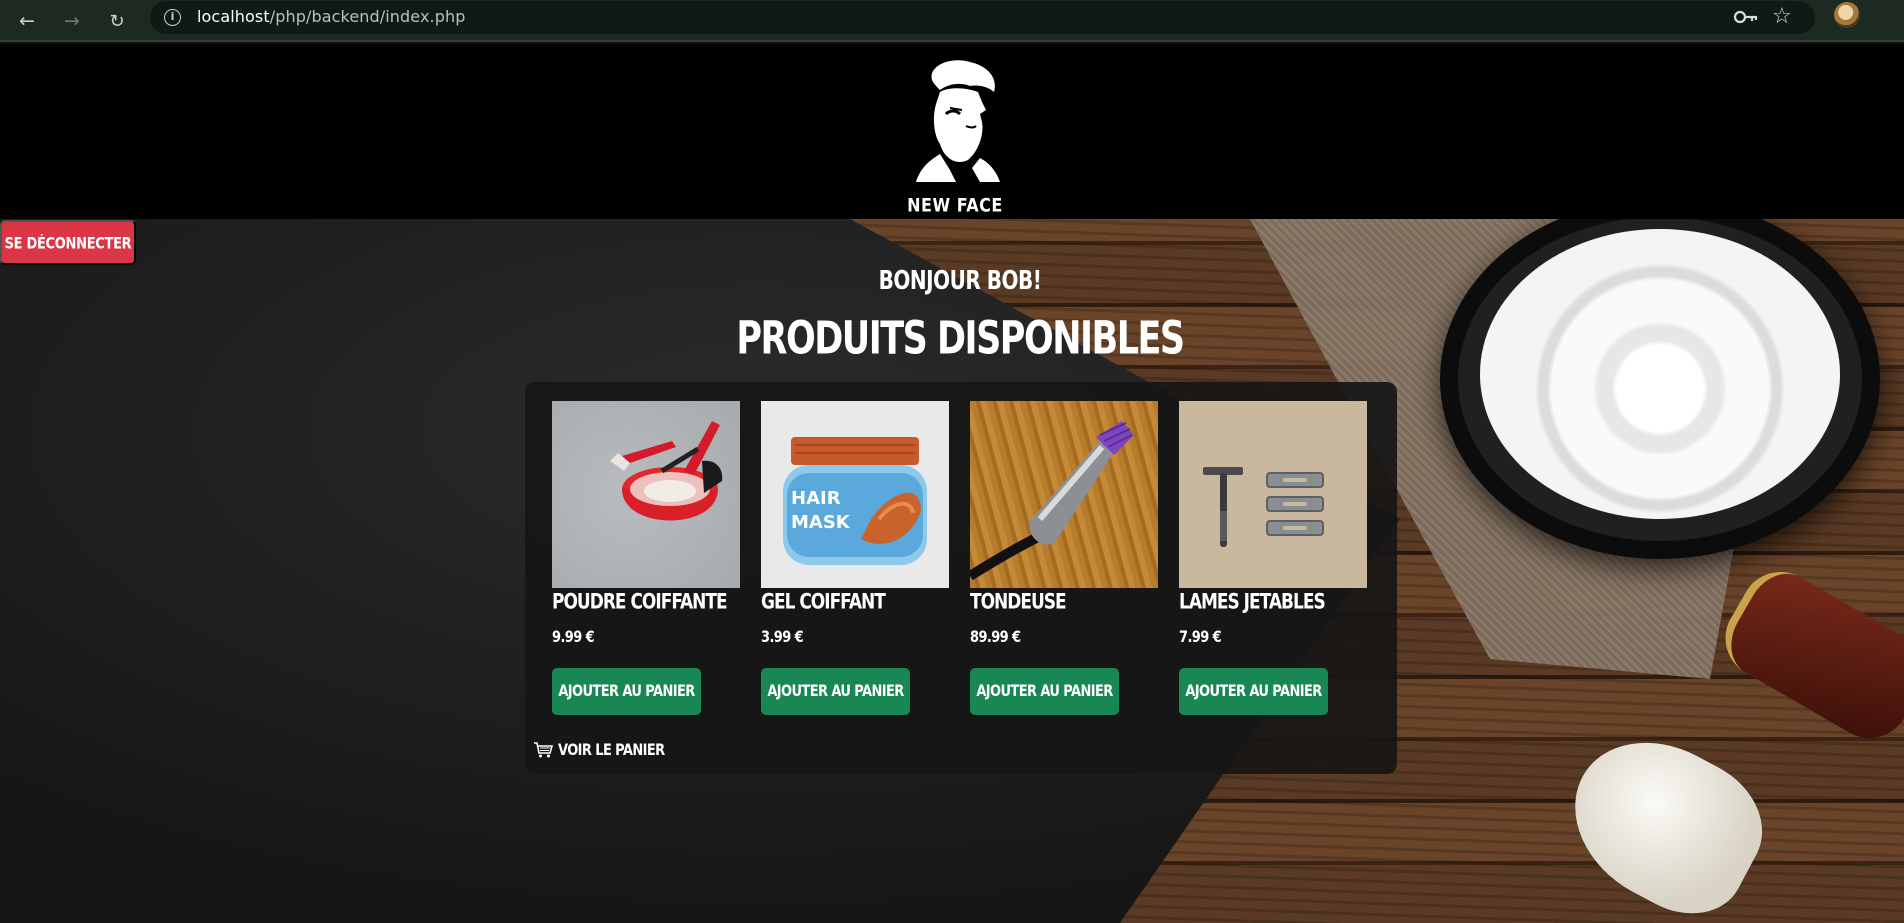 This screenshot has height=923, width=1904. What do you see at coordinates (543, 750) in the screenshot?
I see `cart-icon` at bounding box center [543, 750].